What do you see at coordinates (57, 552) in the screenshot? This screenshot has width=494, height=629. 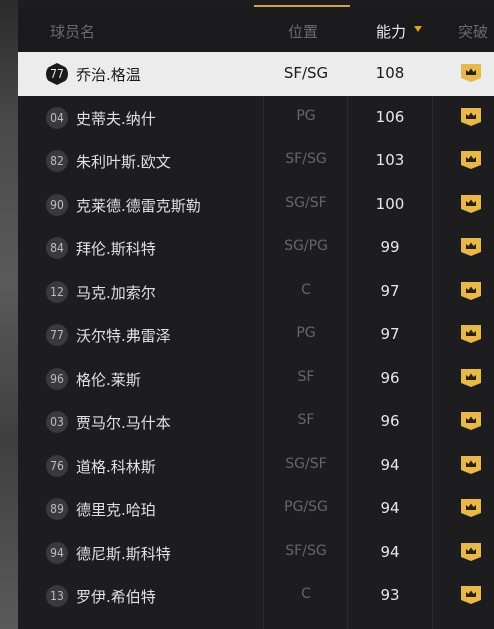 I see `jersey-number: 94` at bounding box center [57, 552].